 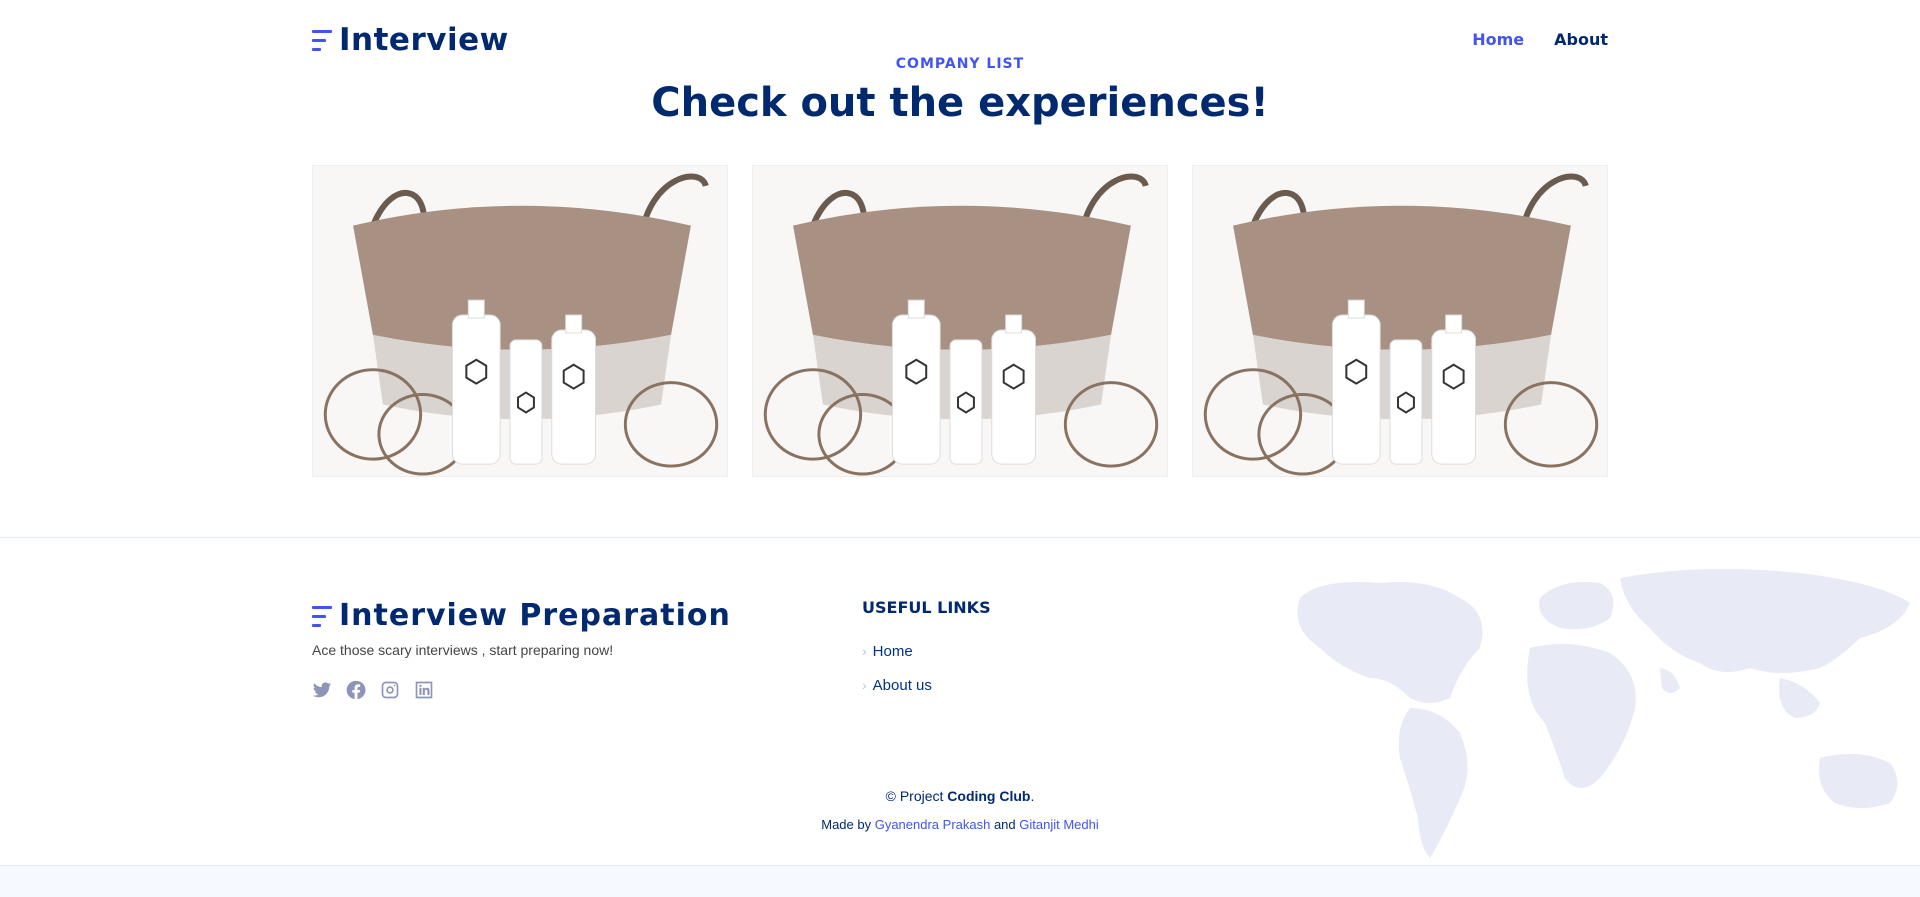 What do you see at coordinates (356, 690) in the screenshot?
I see `facebook-icon` at bounding box center [356, 690].